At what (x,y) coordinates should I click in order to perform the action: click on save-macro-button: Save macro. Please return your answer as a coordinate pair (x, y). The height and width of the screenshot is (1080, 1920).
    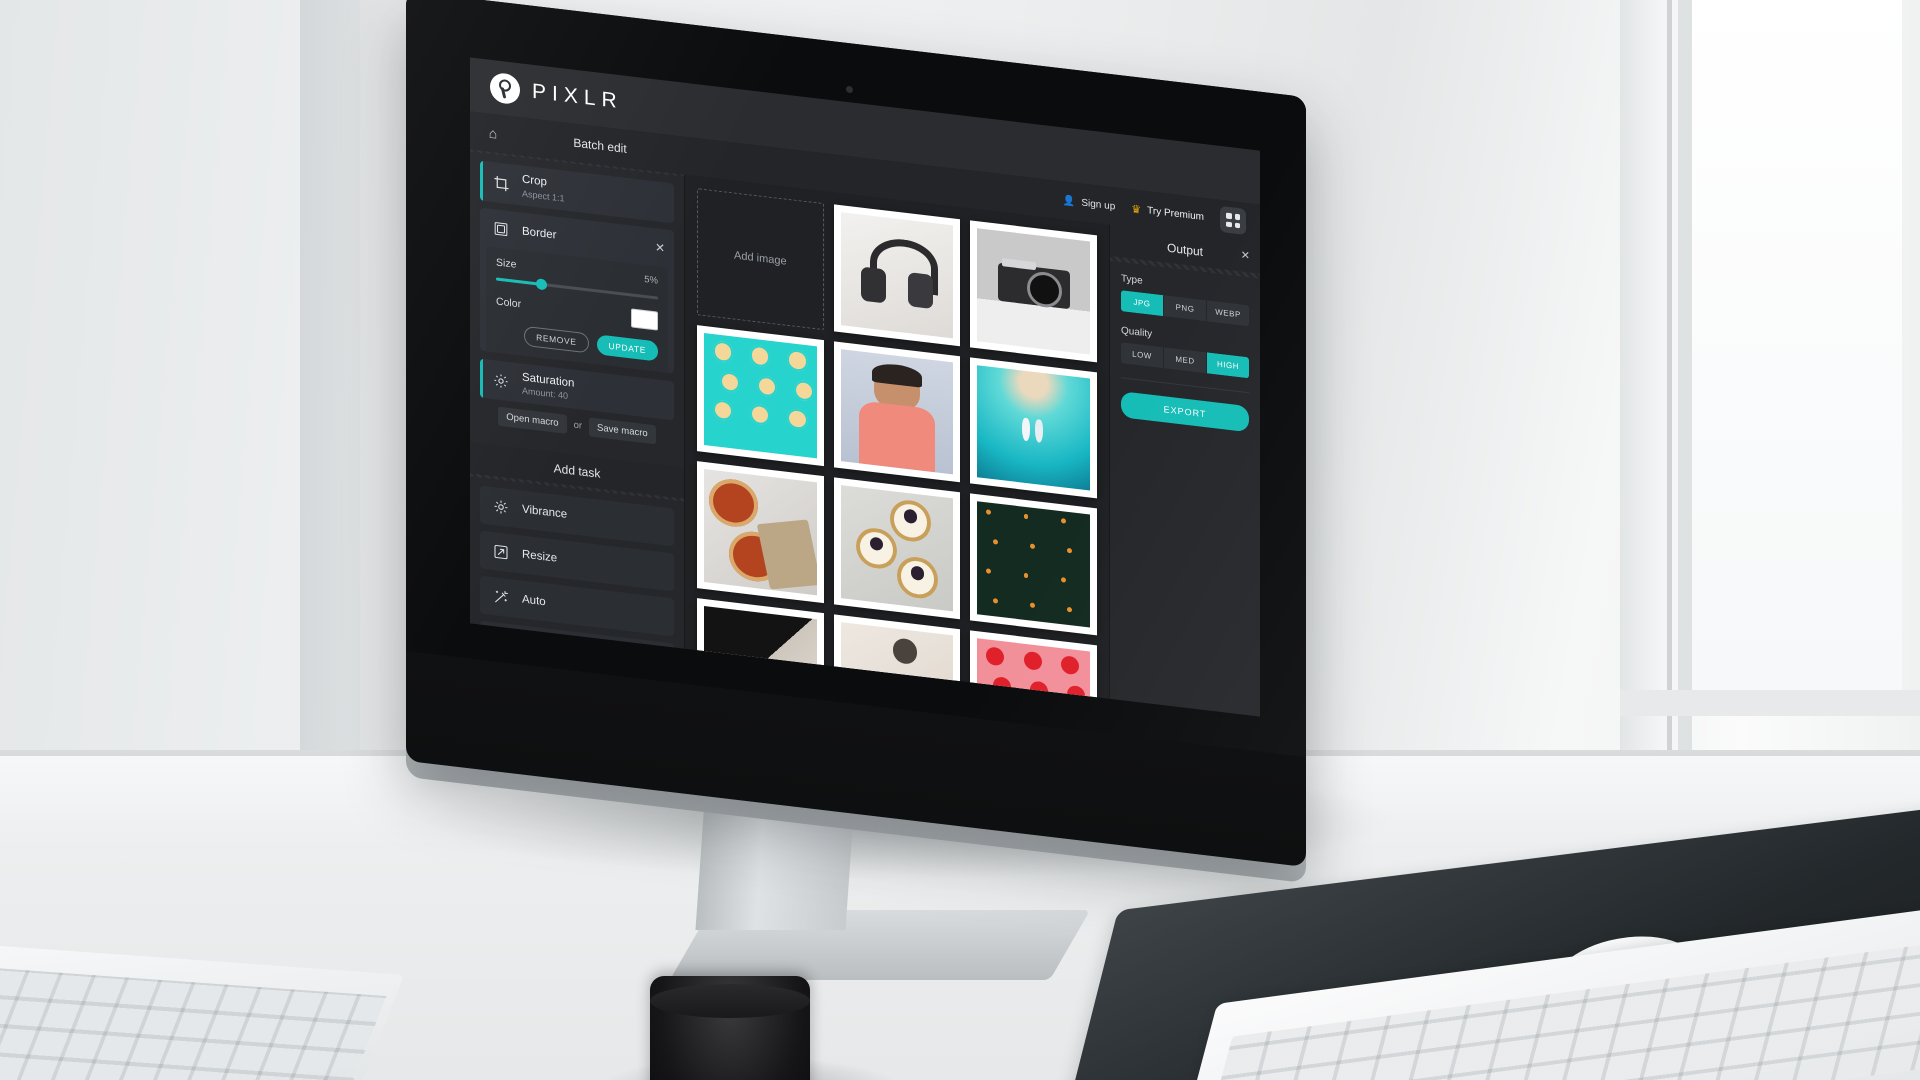
    Looking at the image, I should click on (622, 431).